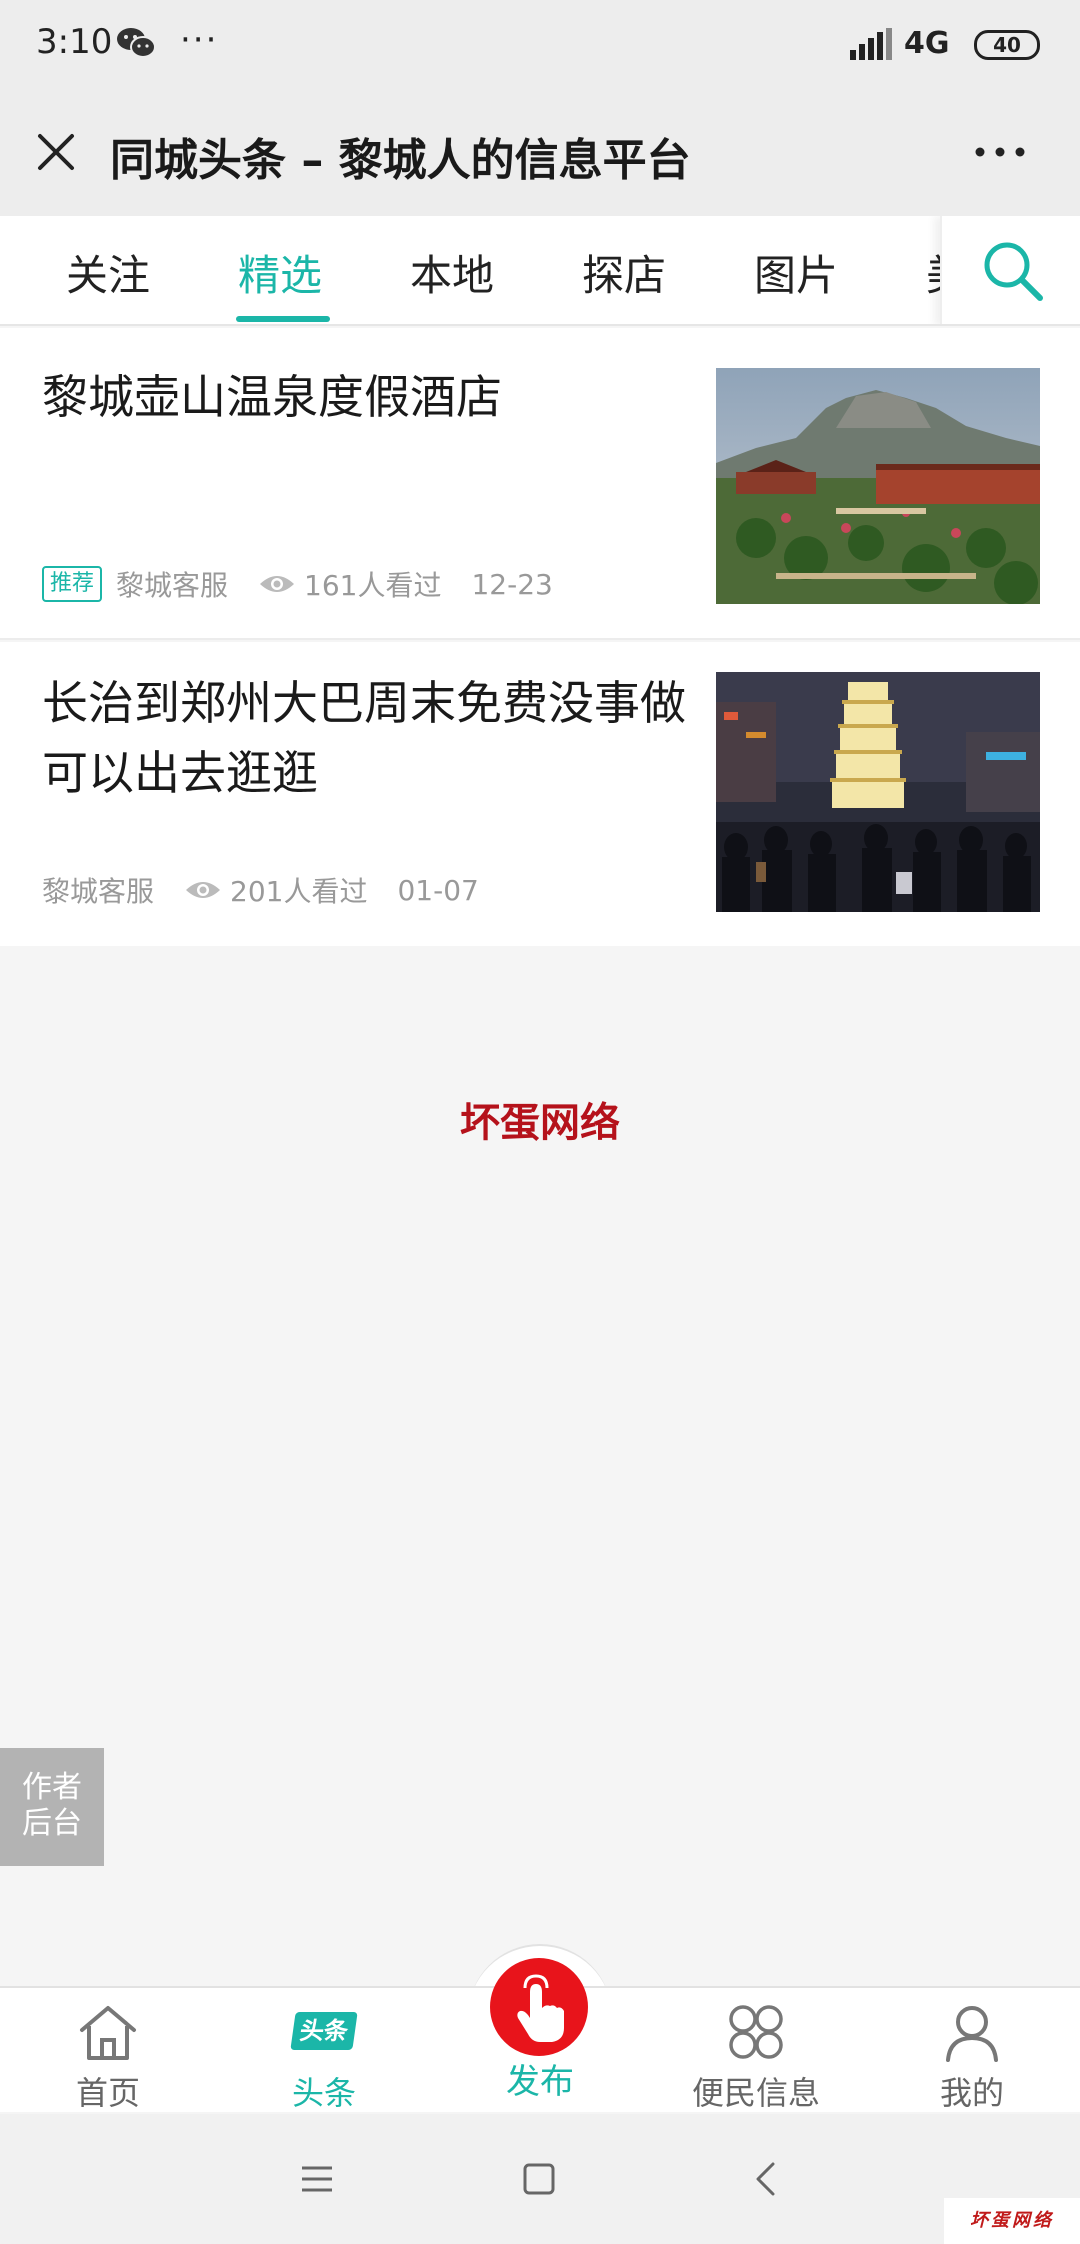 The width and height of the screenshot is (1080, 2244). Describe the element at coordinates (540, 2082) in the screenshot. I see `nav-publish-label: 发布` at that location.